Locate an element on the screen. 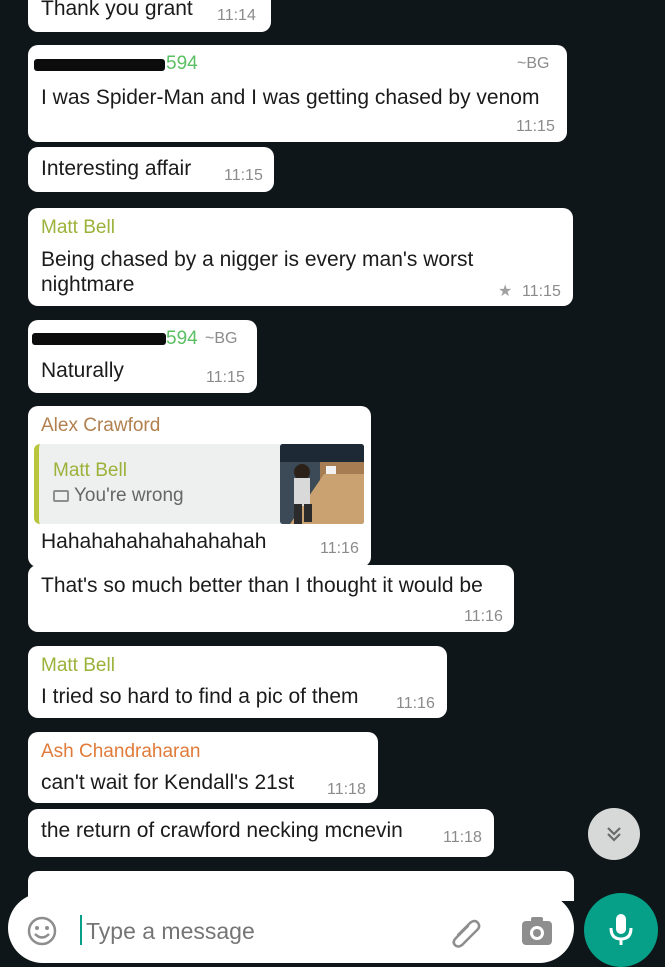  bowling-photo is located at coordinates (322, 484).